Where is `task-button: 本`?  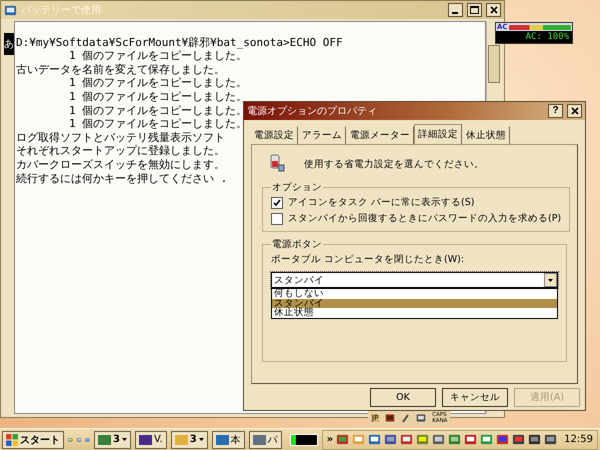
task-button: 本 is located at coordinates (228, 439).